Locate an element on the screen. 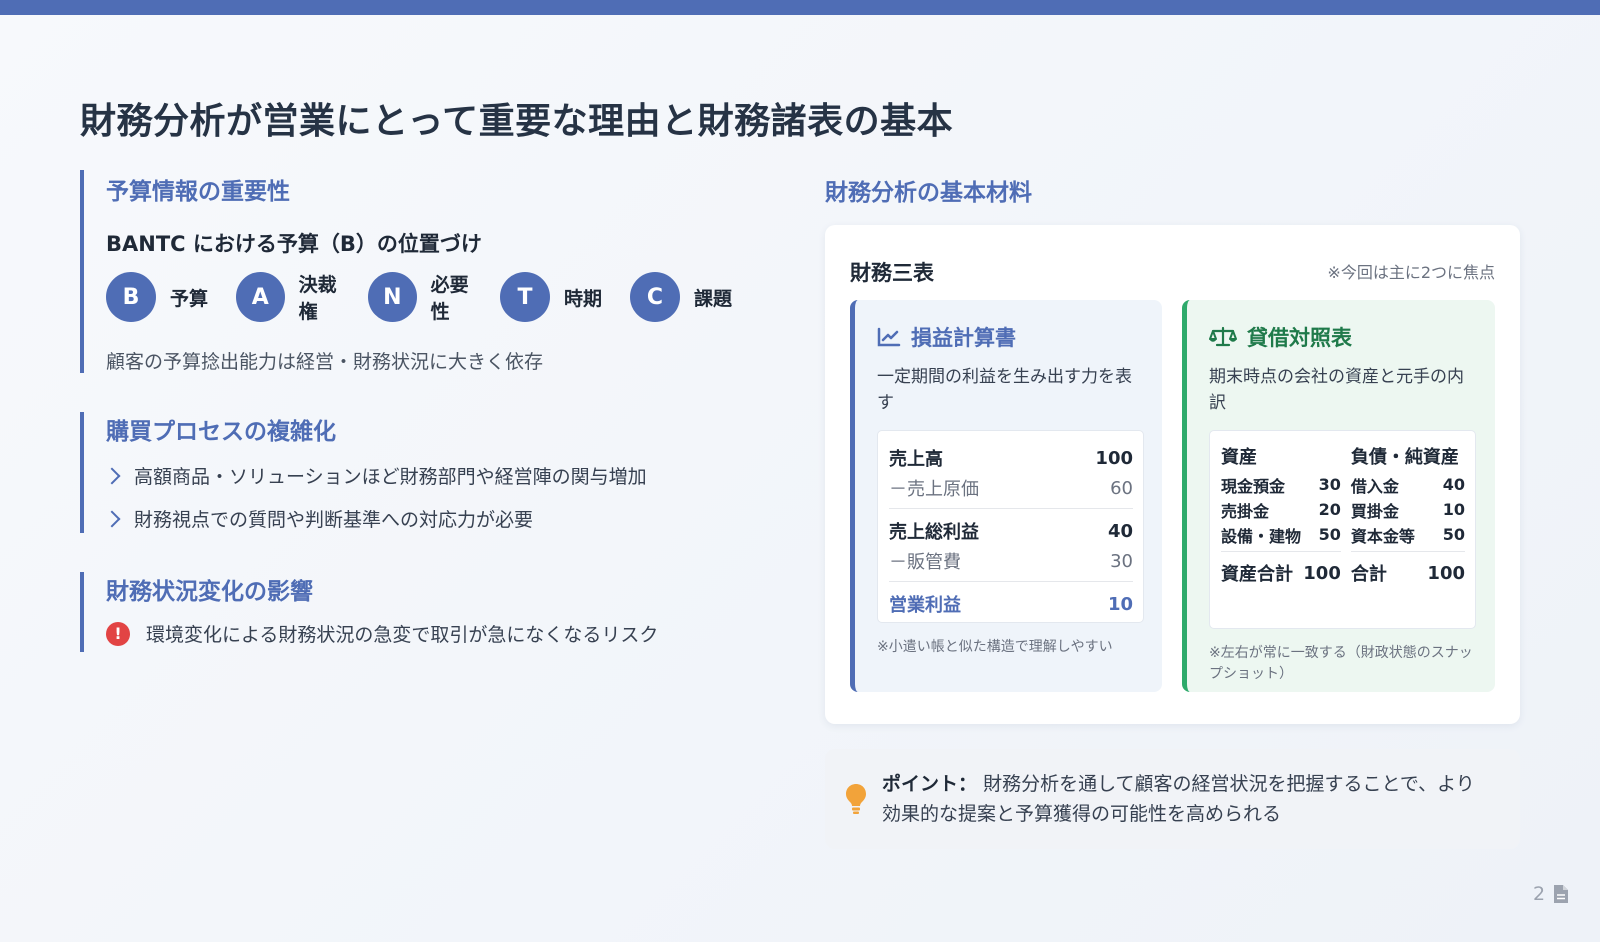 The width and height of the screenshot is (1600, 942). row-label: 借入金 is located at coordinates (1374, 486).